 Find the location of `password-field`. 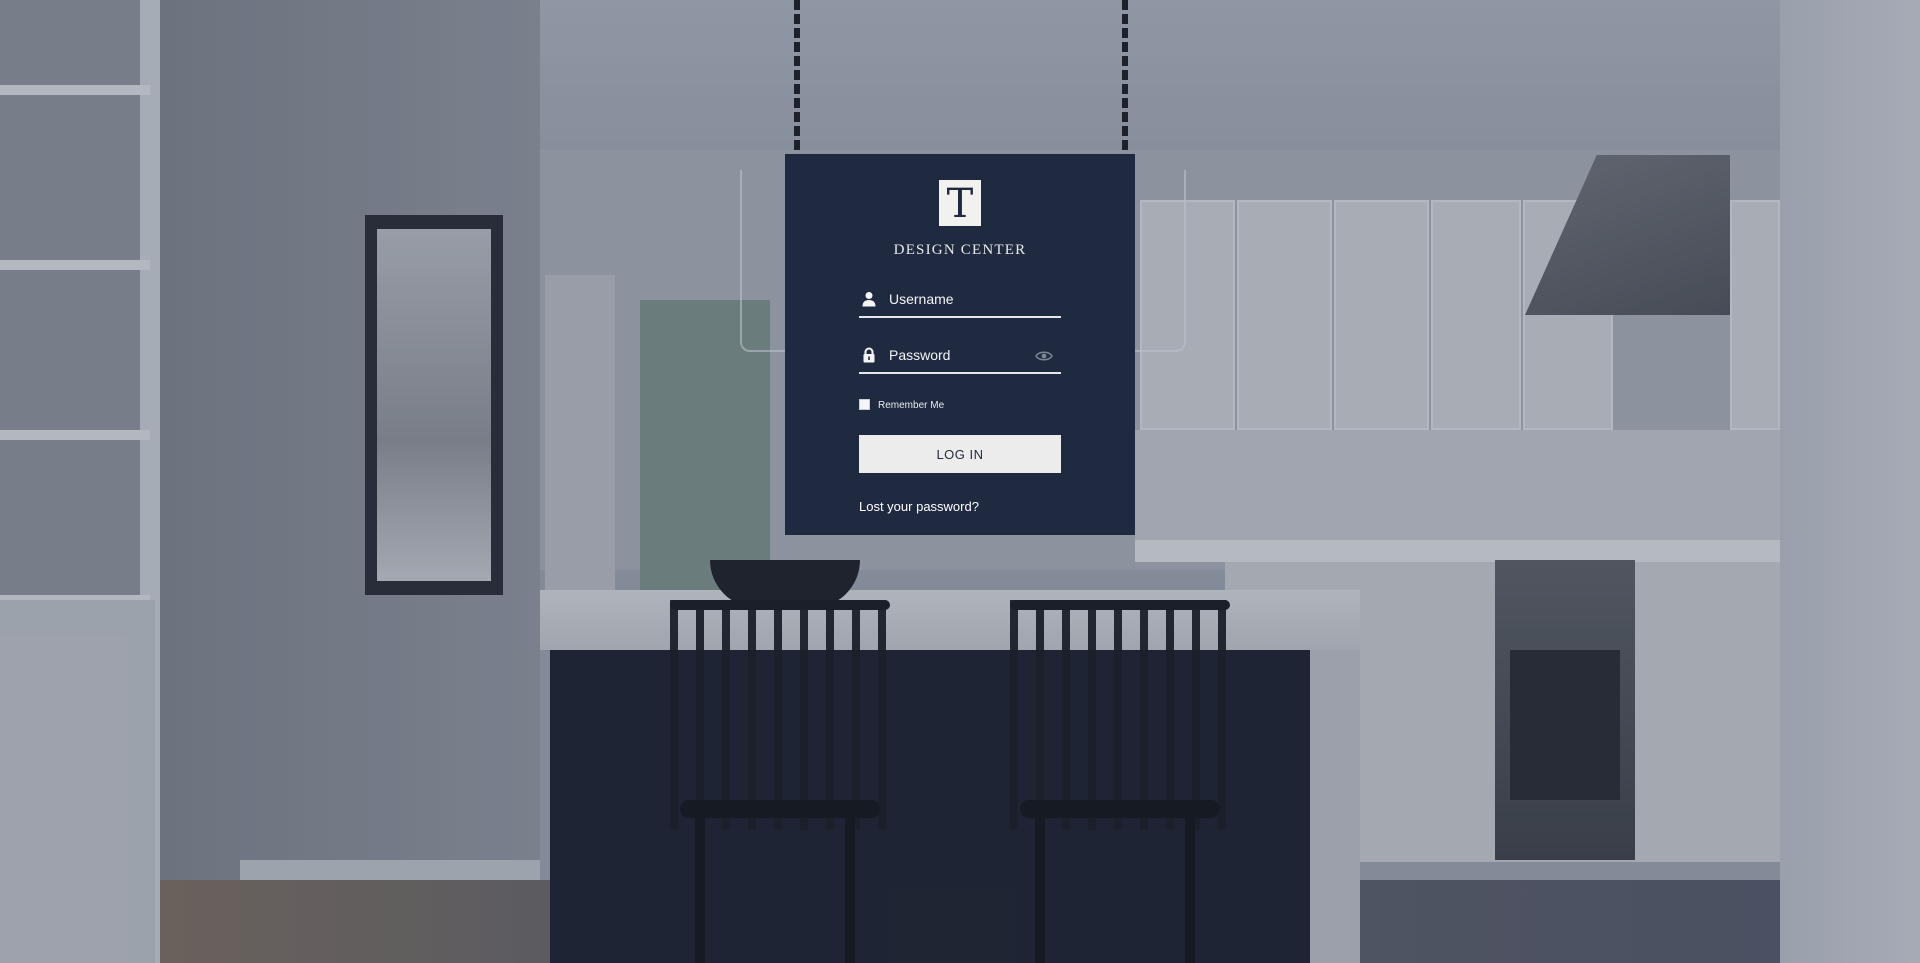

password-field is located at coordinates (960, 357).